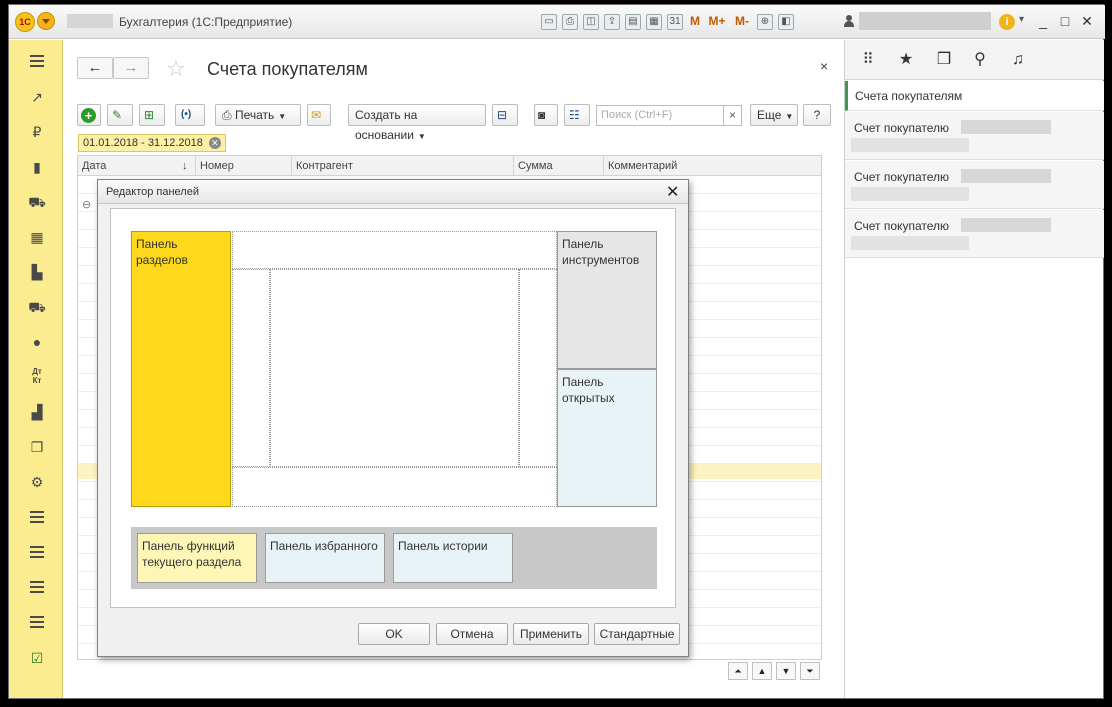  What do you see at coordinates (394, 250) in the screenshot?
I see `drop-zone-top` at bounding box center [394, 250].